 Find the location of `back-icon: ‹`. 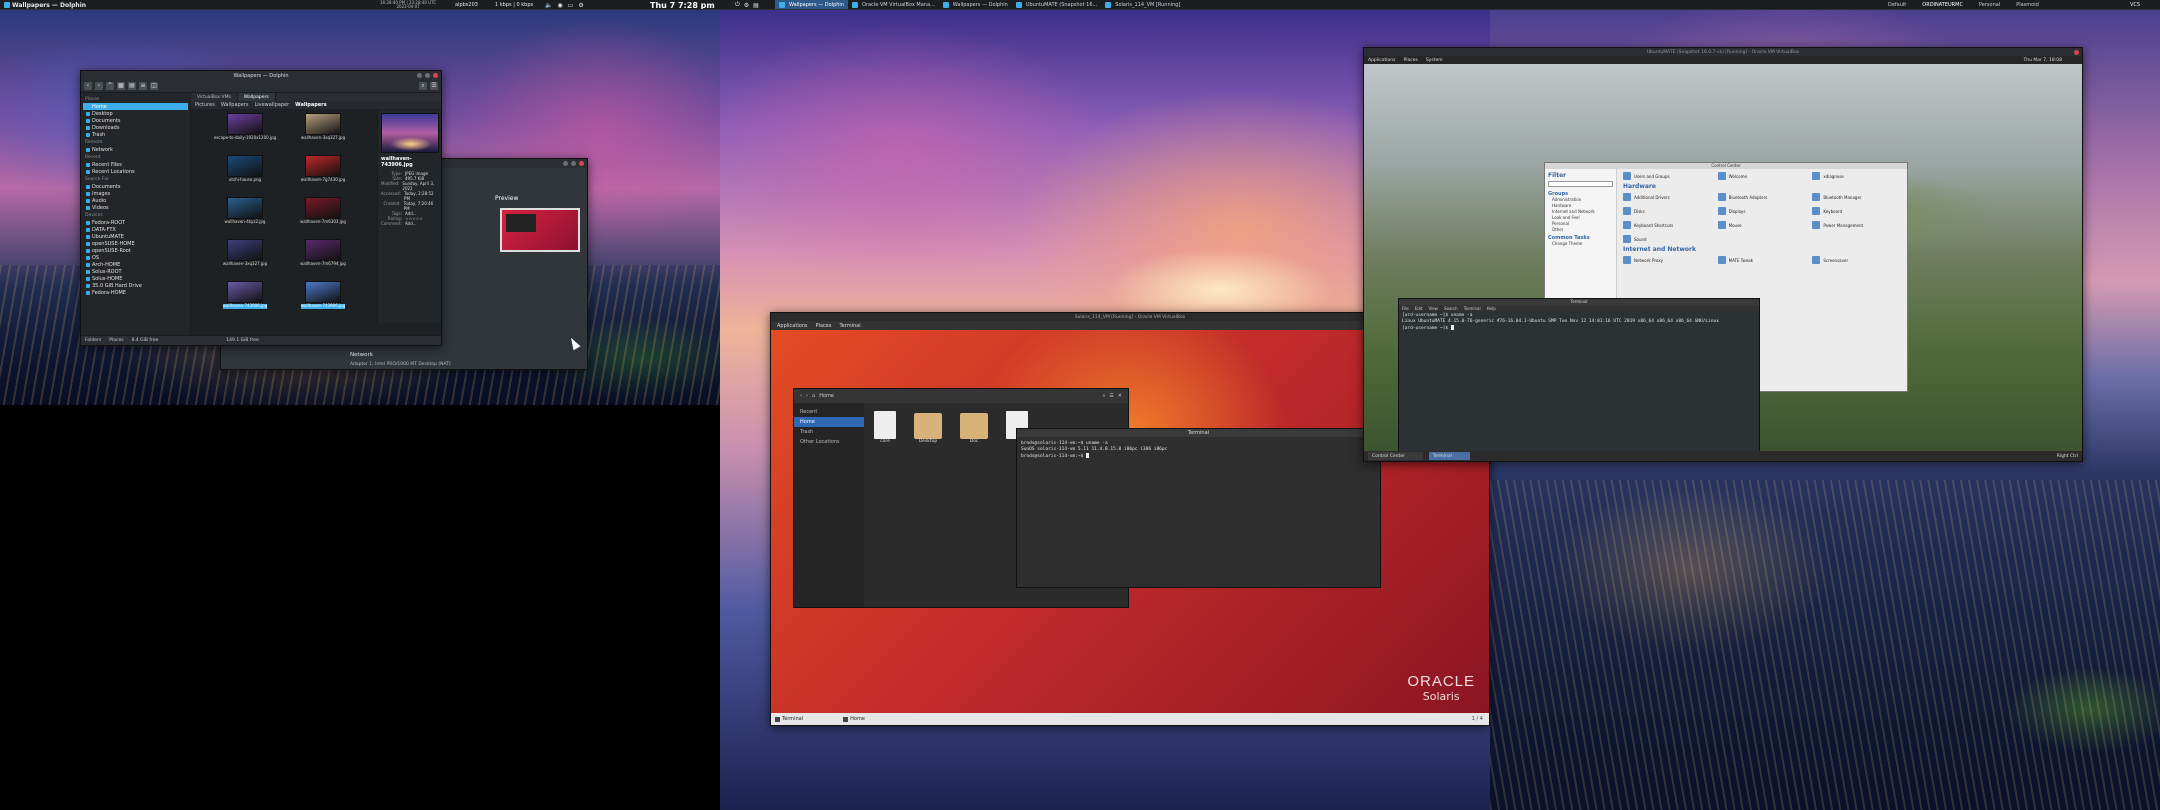

back-icon: ‹ is located at coordinates (801, 396).